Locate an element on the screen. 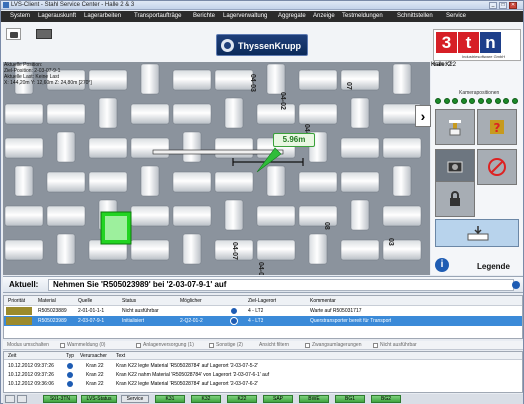 The height and width of the screenshot is (404, 524). col-prioritaet: Priorität is located at coordinates (16, 301).